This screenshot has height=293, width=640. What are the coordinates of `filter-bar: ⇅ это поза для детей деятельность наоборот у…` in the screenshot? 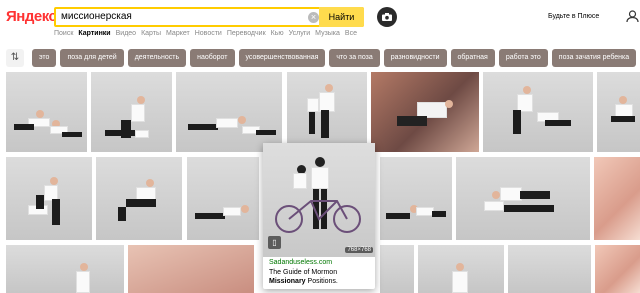 It's located at (320, 58).